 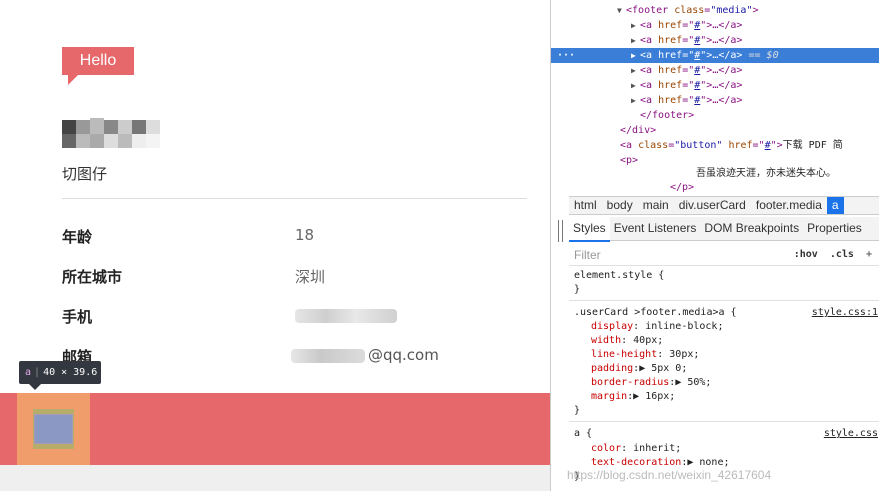 What do you see at coordinates (715, 10) in the screenshot?
I see `dom-node-footer: ▼ <footer class="media">` at bounding box center [715, 10].